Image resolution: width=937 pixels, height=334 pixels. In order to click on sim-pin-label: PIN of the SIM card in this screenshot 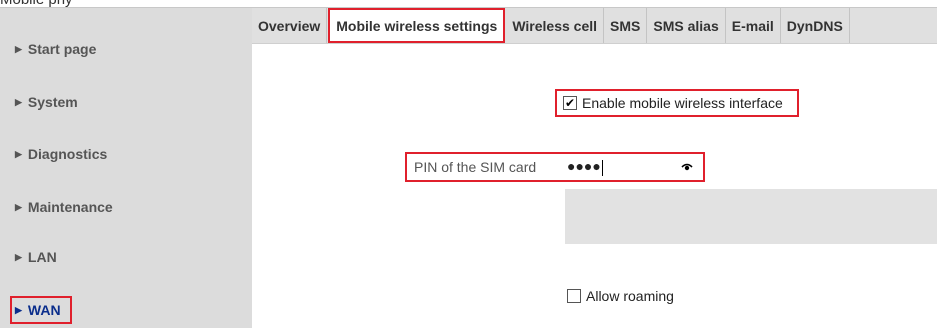, I will do `click(475, 167)`.